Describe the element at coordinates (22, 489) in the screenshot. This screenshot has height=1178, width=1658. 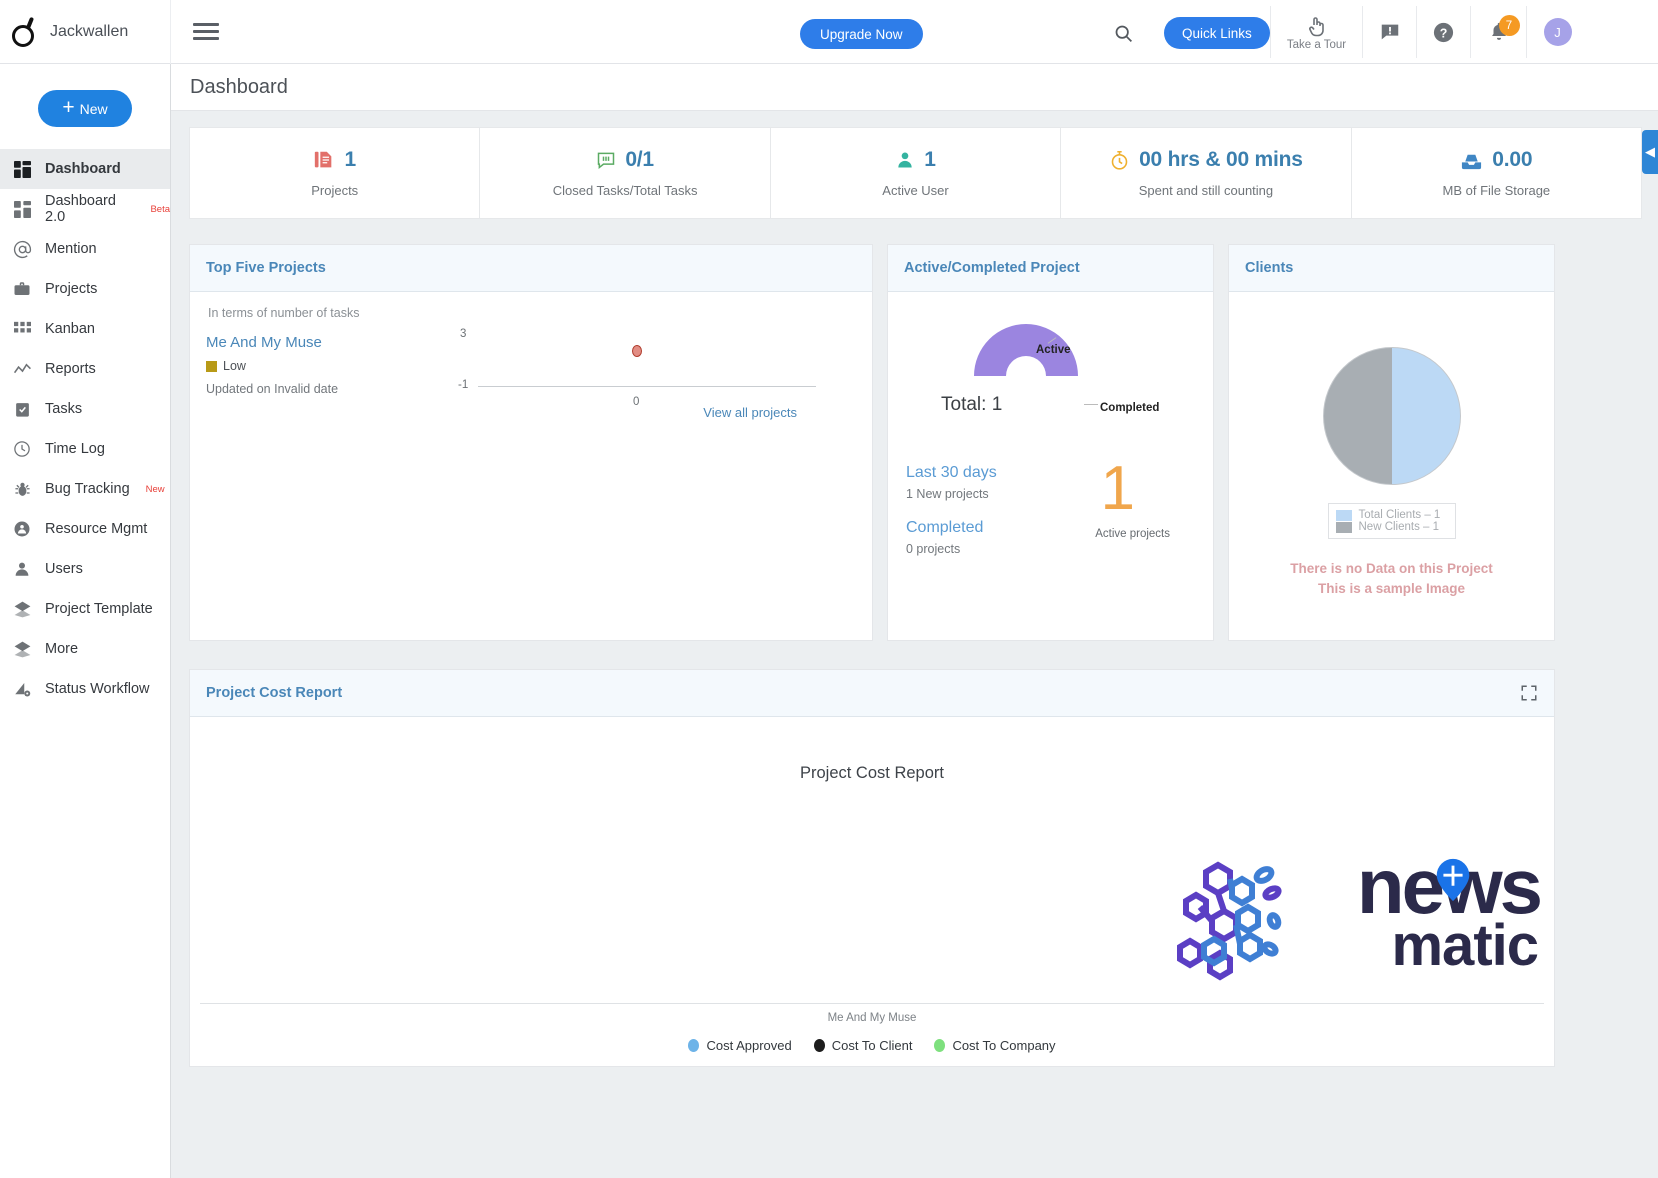
I see `bug-icon` at that location.